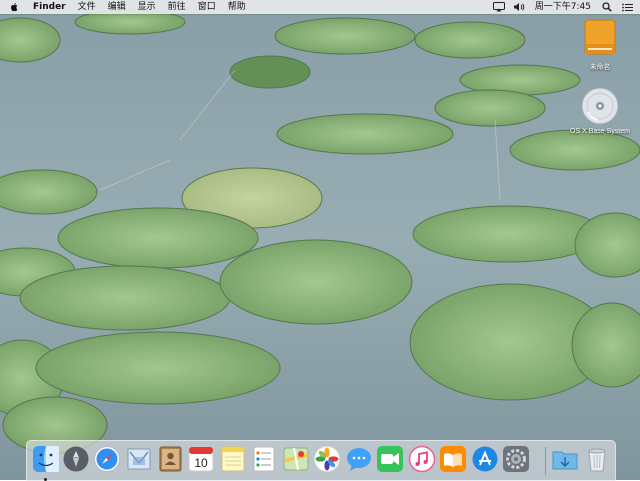  I want to click on dock-item-finder, so click(46, 463).